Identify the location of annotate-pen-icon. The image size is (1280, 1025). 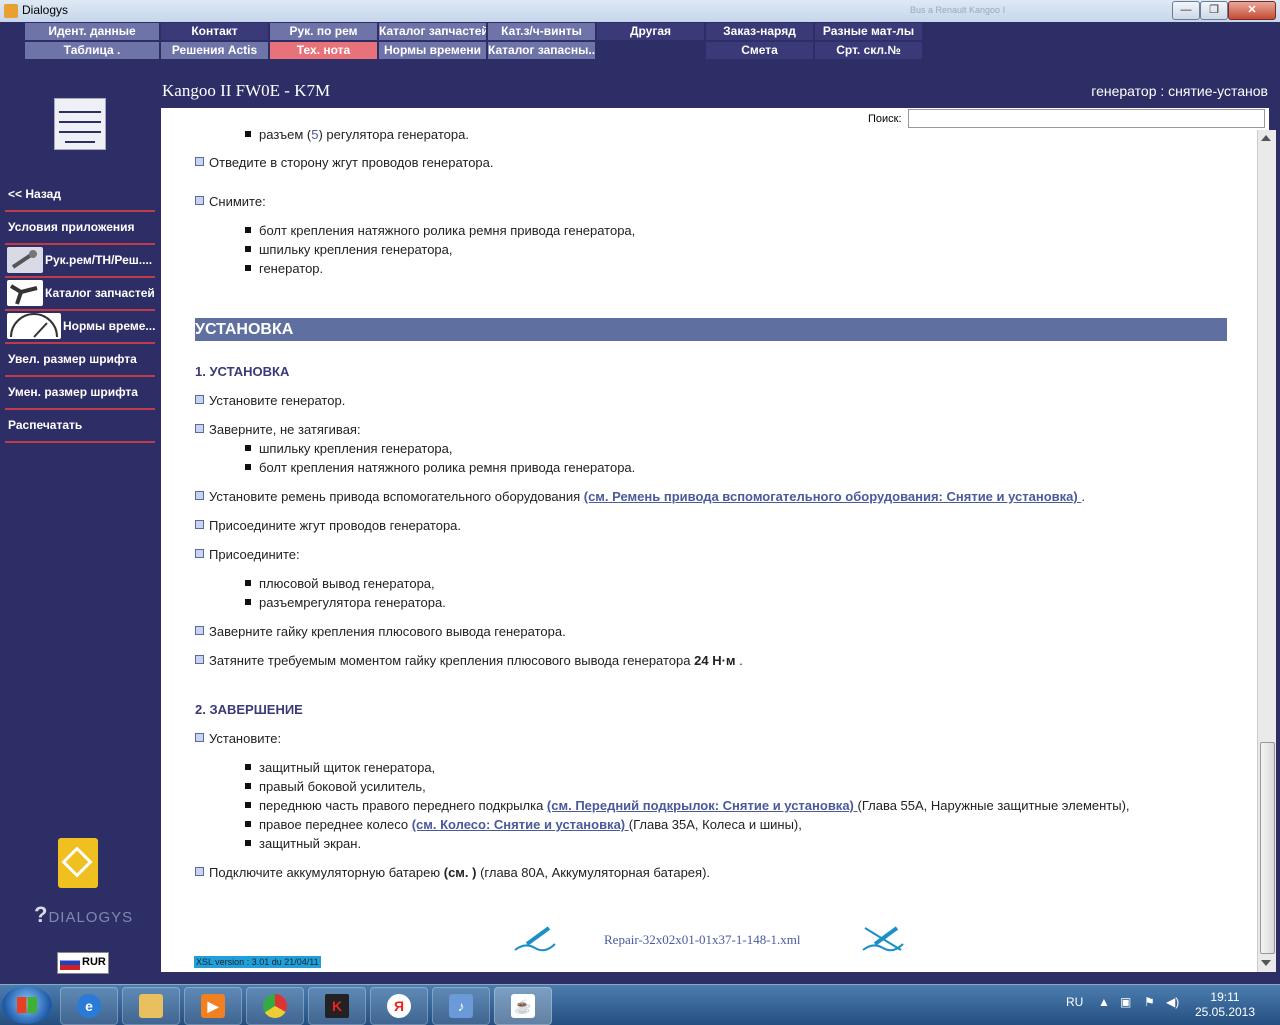
(535, 939).